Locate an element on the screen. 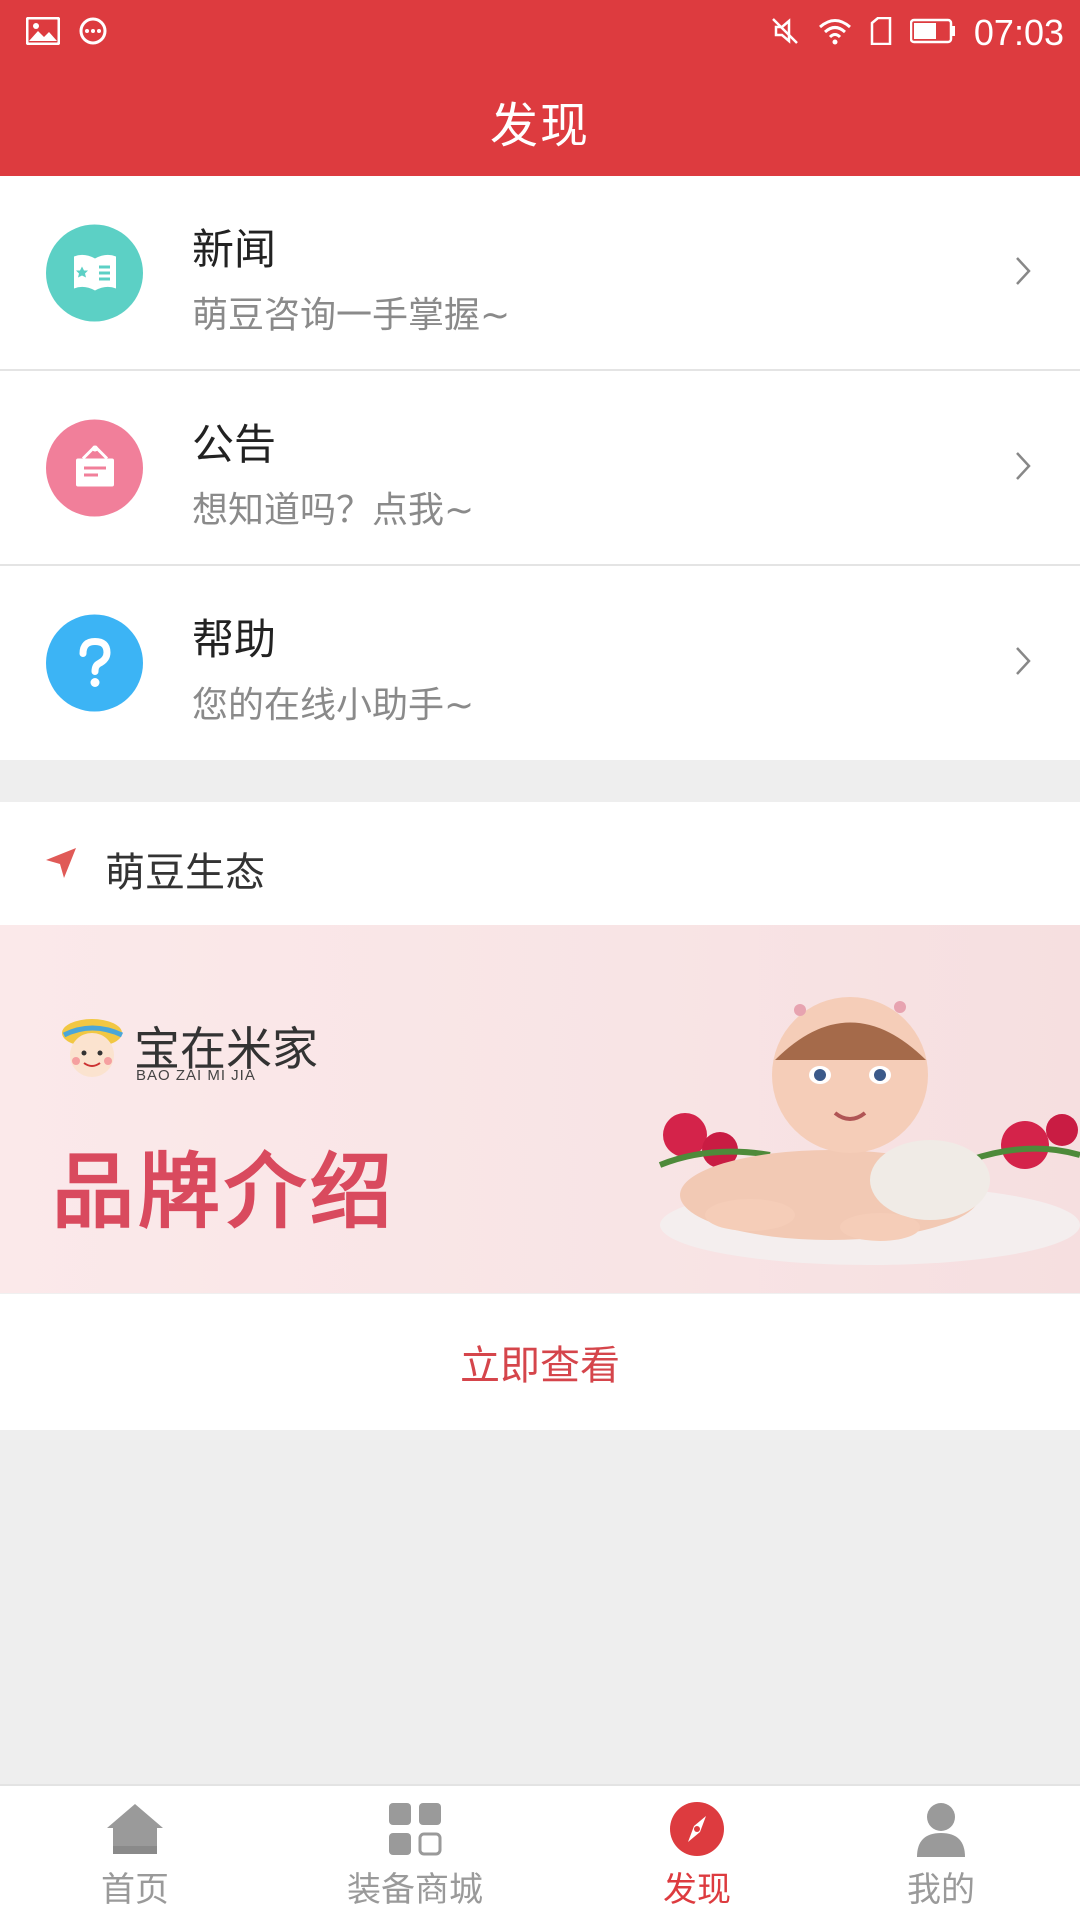 Image resolution: width=1080 pixels, height=1920 pixels. menu-item-title: 帮助 is located at coordinates (234, 639).